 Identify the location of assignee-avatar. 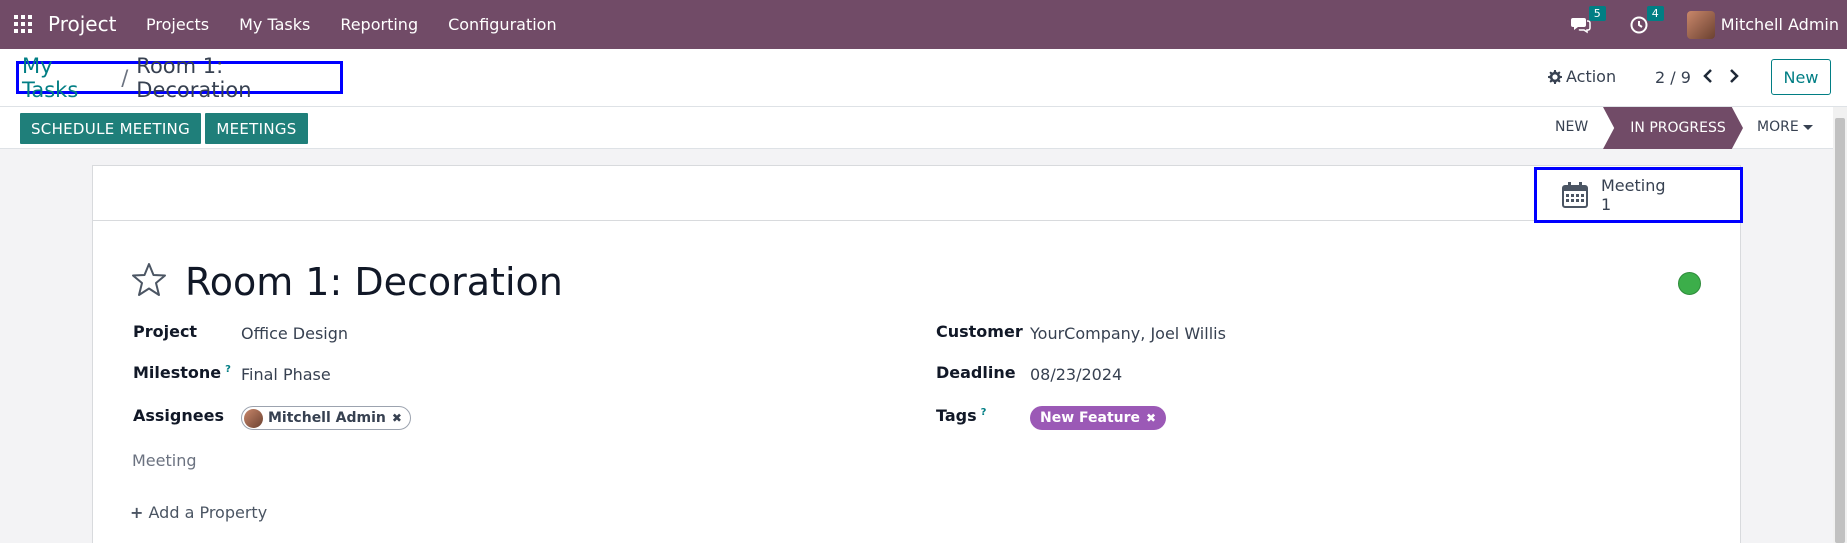
(253, 418).